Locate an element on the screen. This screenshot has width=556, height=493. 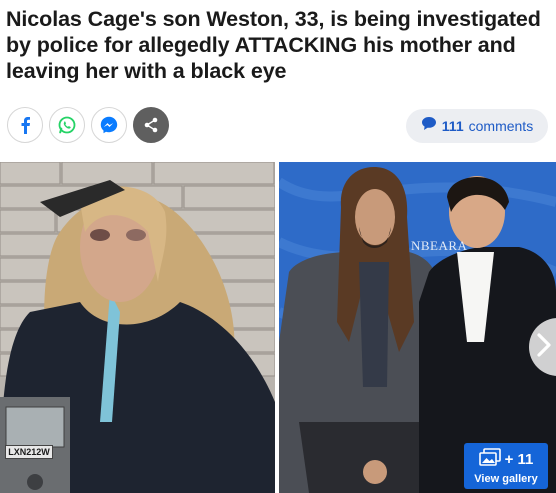
facebook-icon is located at coordinates (25, 125).